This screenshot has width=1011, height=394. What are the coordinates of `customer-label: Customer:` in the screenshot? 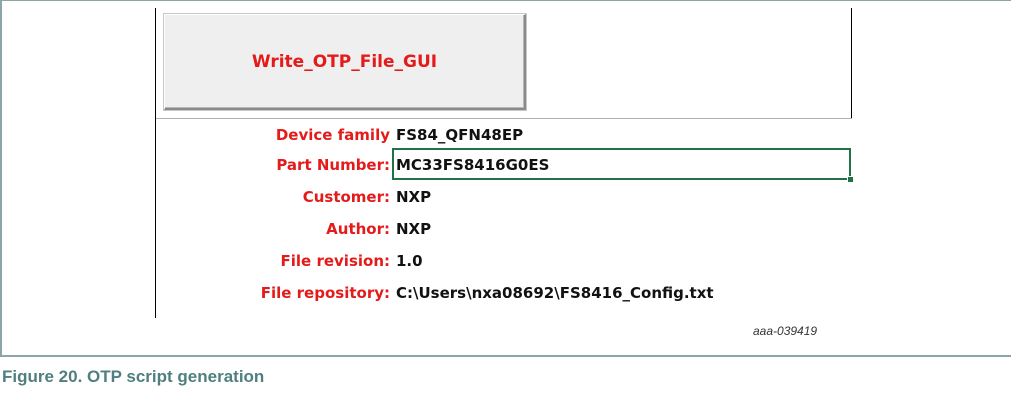 It's located at (346, 197).